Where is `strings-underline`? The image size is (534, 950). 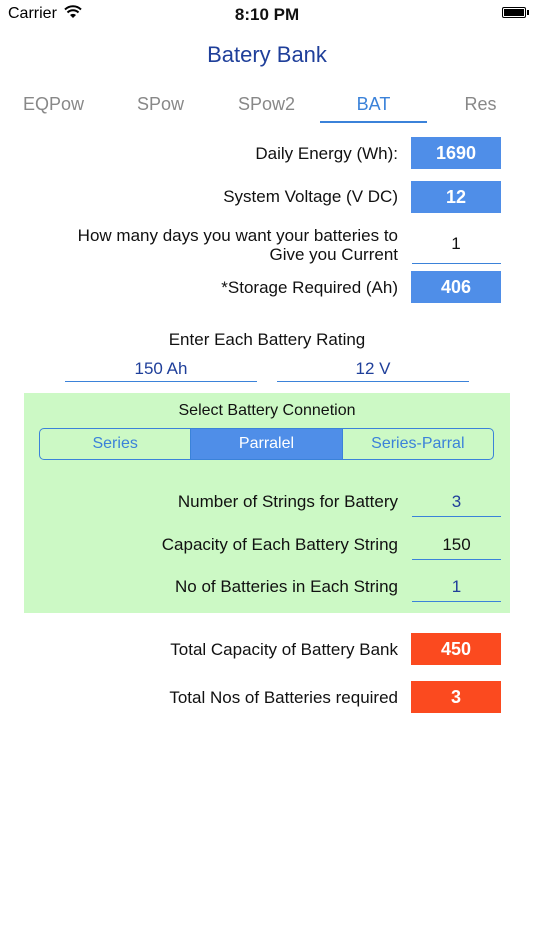 strings-underline is located at coordinates (456, 516).